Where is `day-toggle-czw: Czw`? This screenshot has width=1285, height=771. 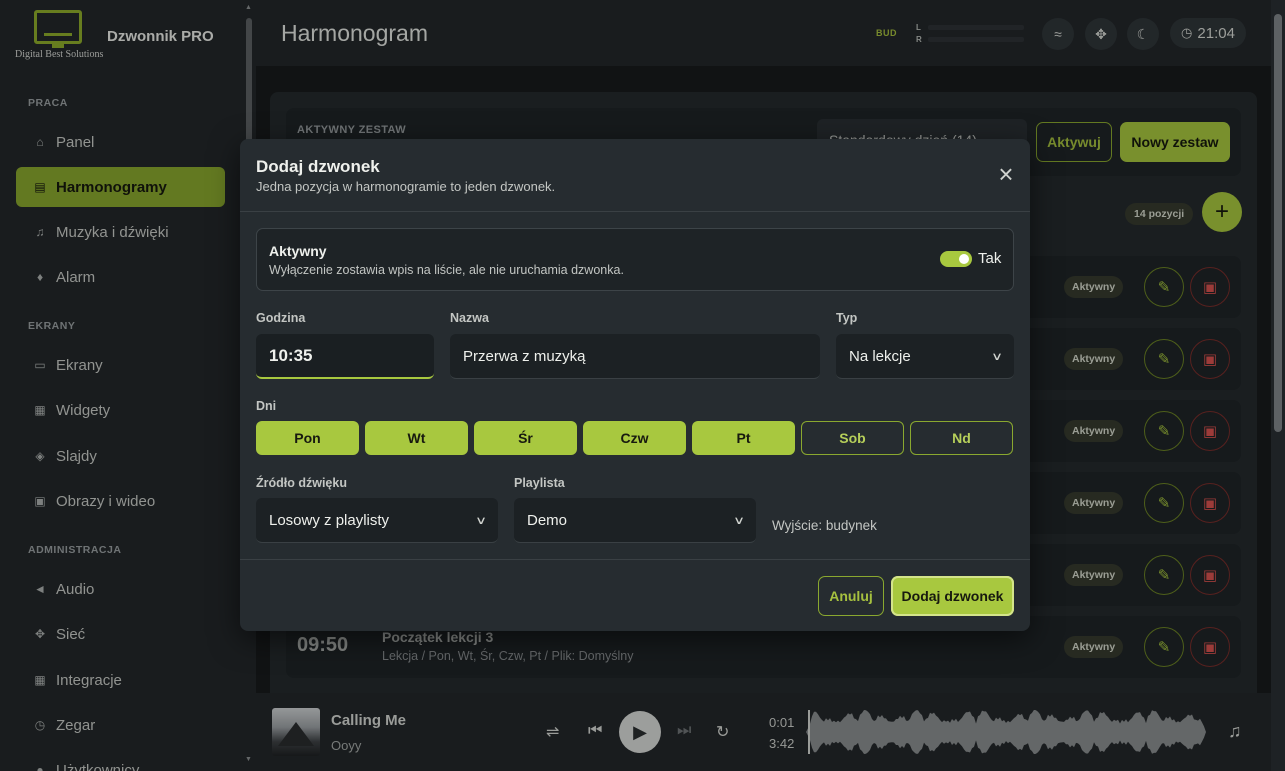
day-toggle-czw: Czw is located at coordinates (634, 438).